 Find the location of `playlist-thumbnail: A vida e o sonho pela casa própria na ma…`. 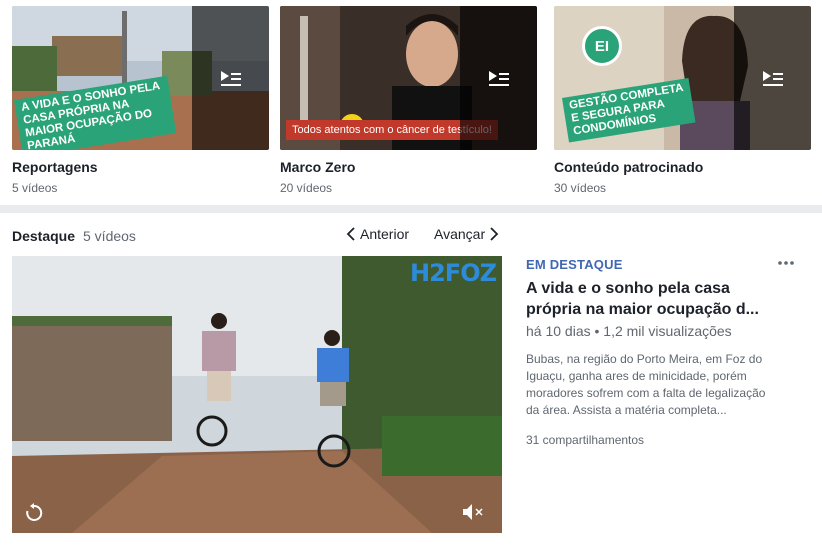

playlist-thumbnail: A vida e o sonho pela casa própria na ma… is located at coordinates (140, 78).